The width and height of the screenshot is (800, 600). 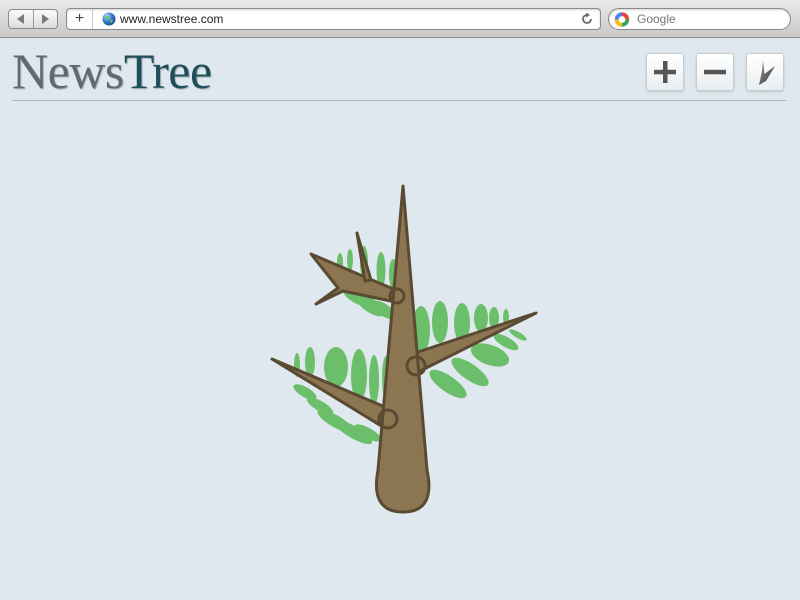 I want to click on logo-tree: Tree, so click(x=167, y=71).